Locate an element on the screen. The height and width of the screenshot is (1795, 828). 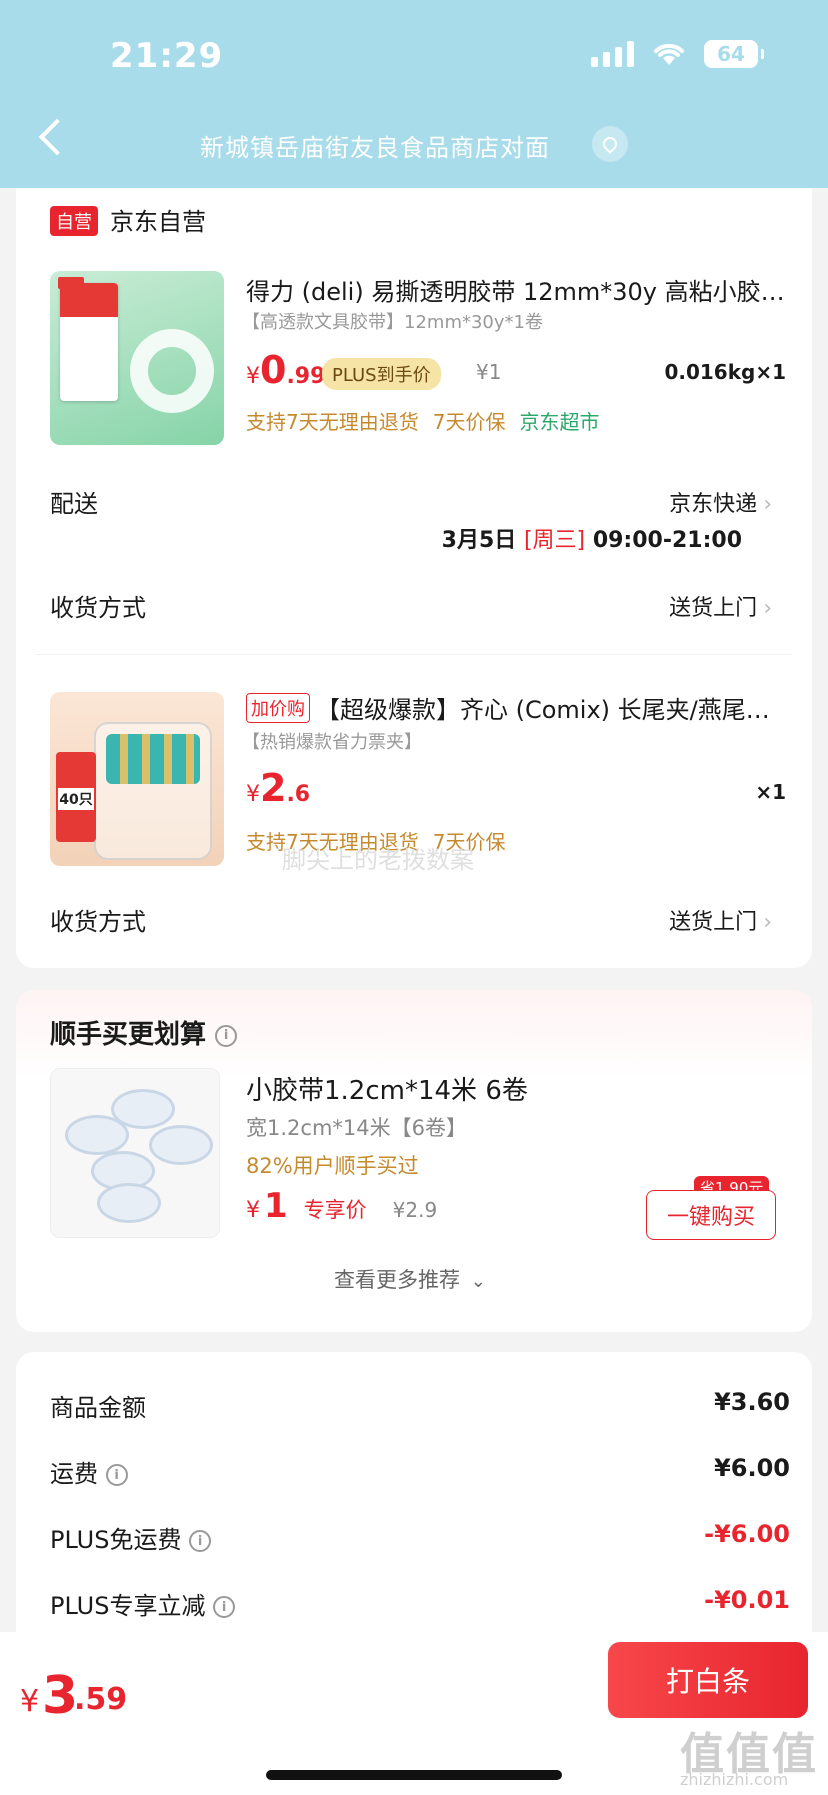
item1-spec: 【高透款文具胶带】12mm*30y*1卷 is located at coordinates (392, 322).